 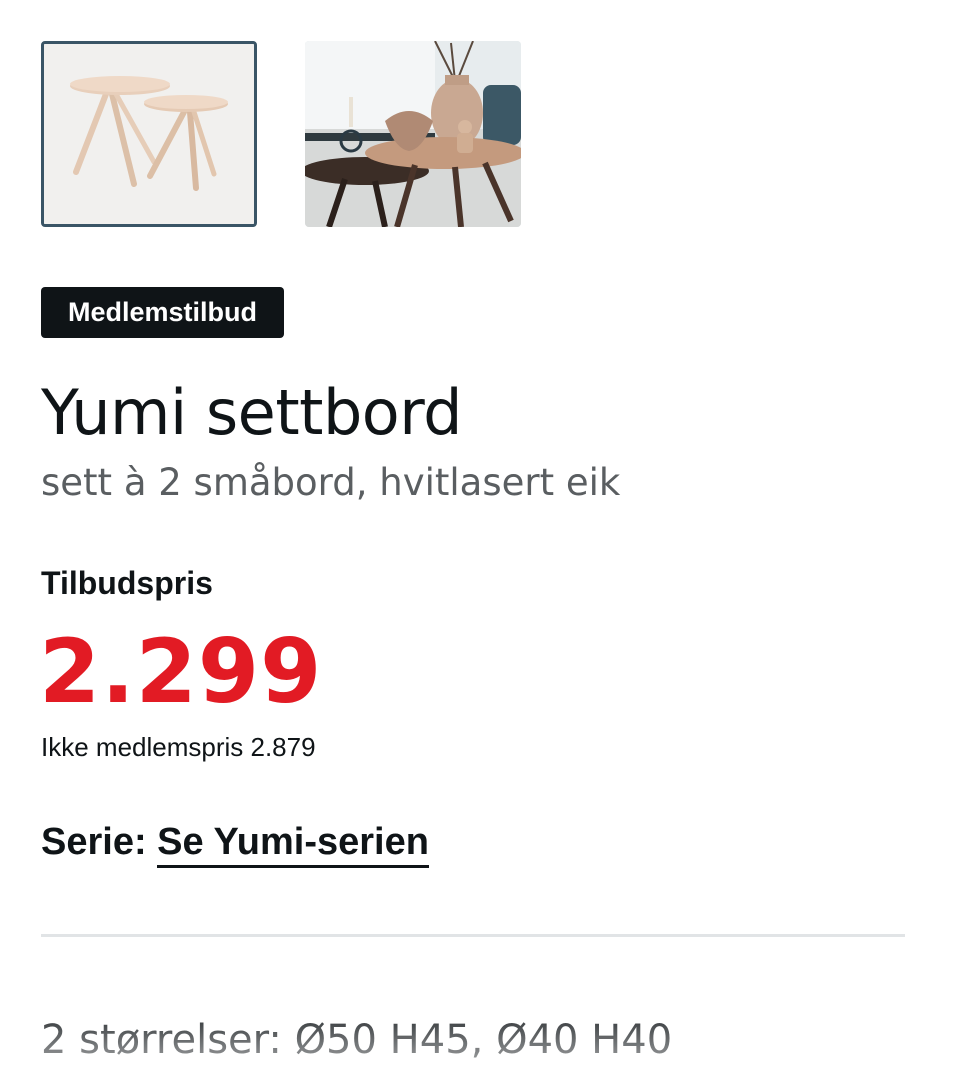 I want to click on series-label: Serie:, so click(x=99, y=842).